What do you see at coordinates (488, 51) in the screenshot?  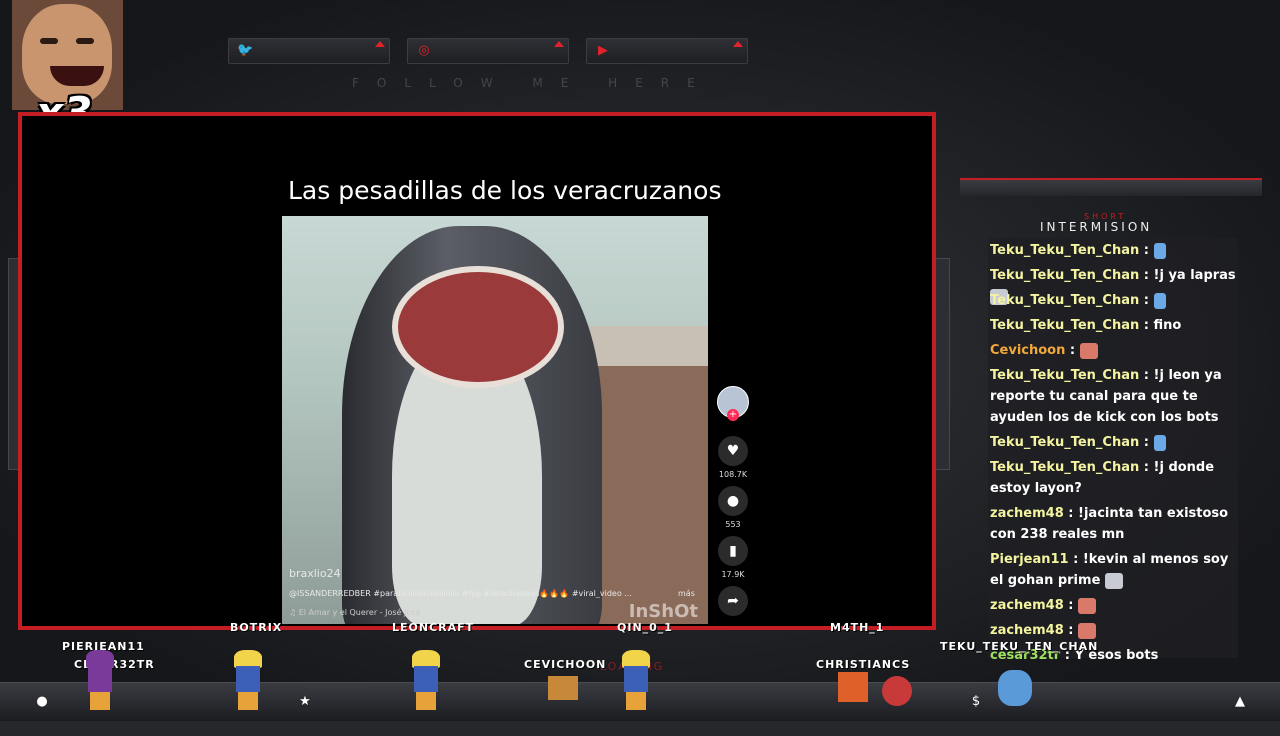 I see `social-bar-instagram: ◎` at bounding box center [488, 51].